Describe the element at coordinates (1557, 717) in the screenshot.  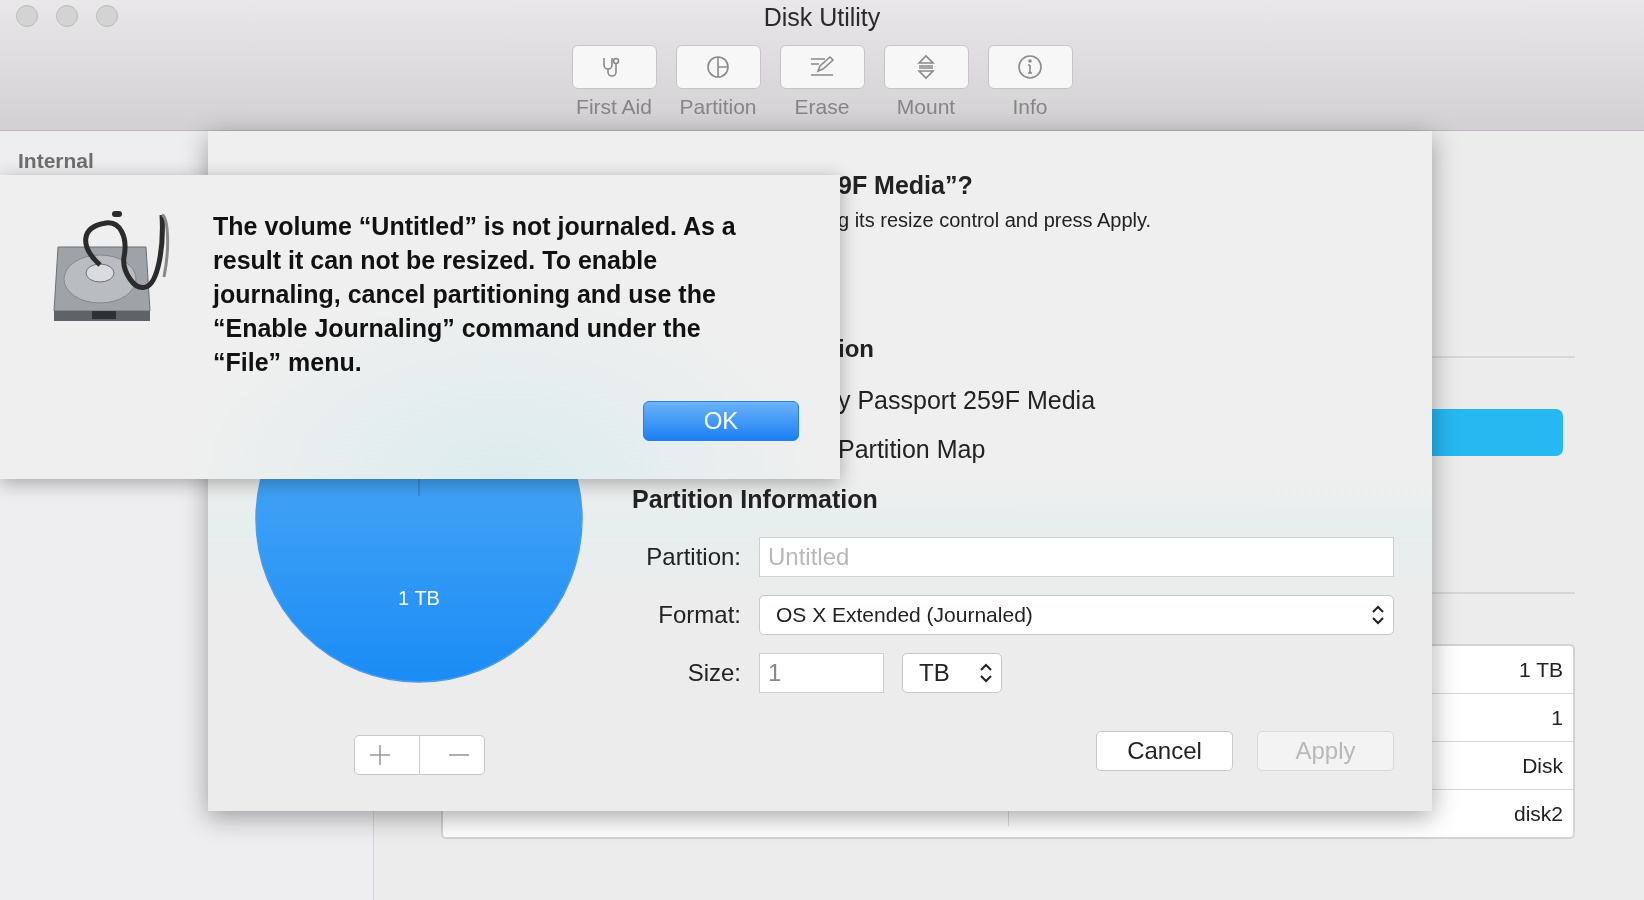
I see `table-cell: 1` at that location.